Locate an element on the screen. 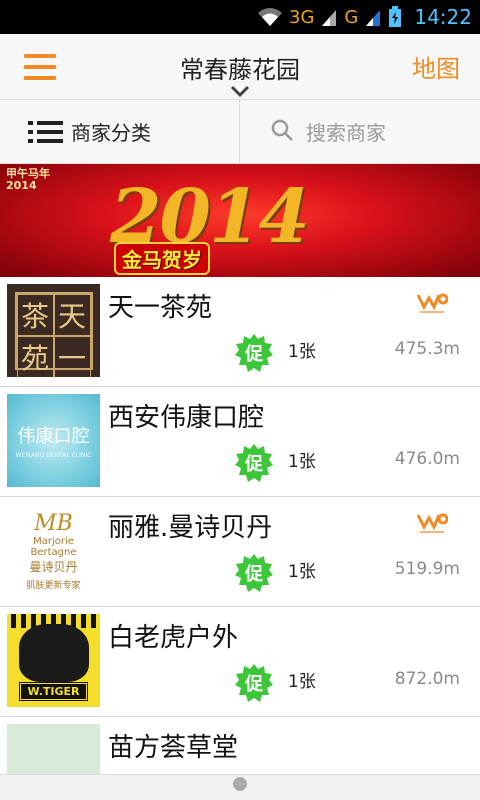 This screenshot has height=800, width=480. merchant-name: 白老虎户外 is located at coordinates (173, 638).